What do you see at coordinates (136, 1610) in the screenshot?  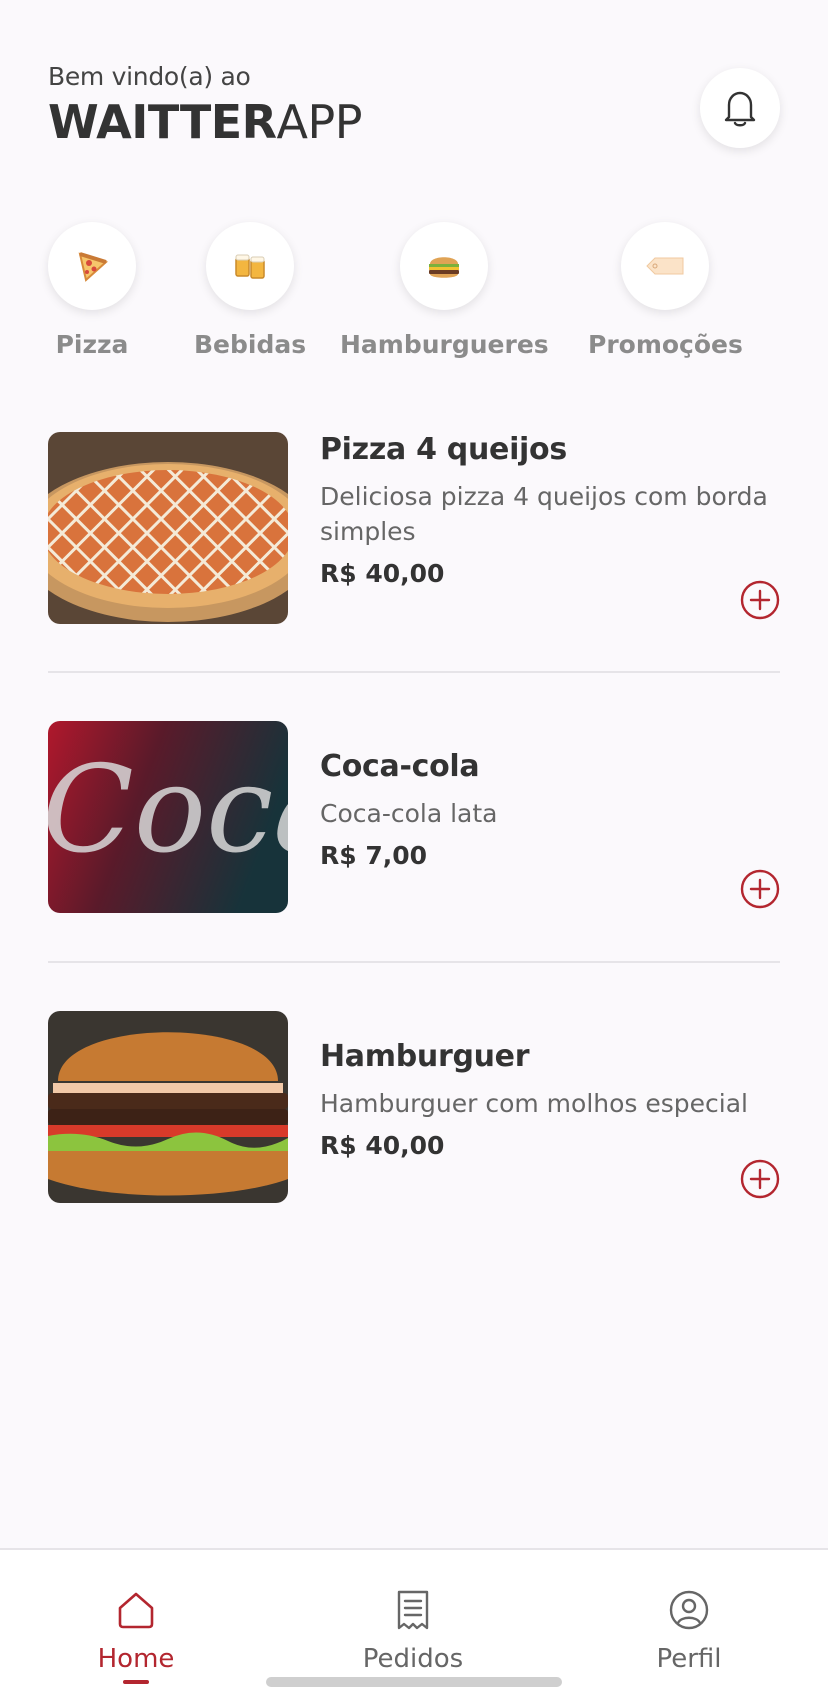 I see `home-icon` at bounding box center [136, 1610].